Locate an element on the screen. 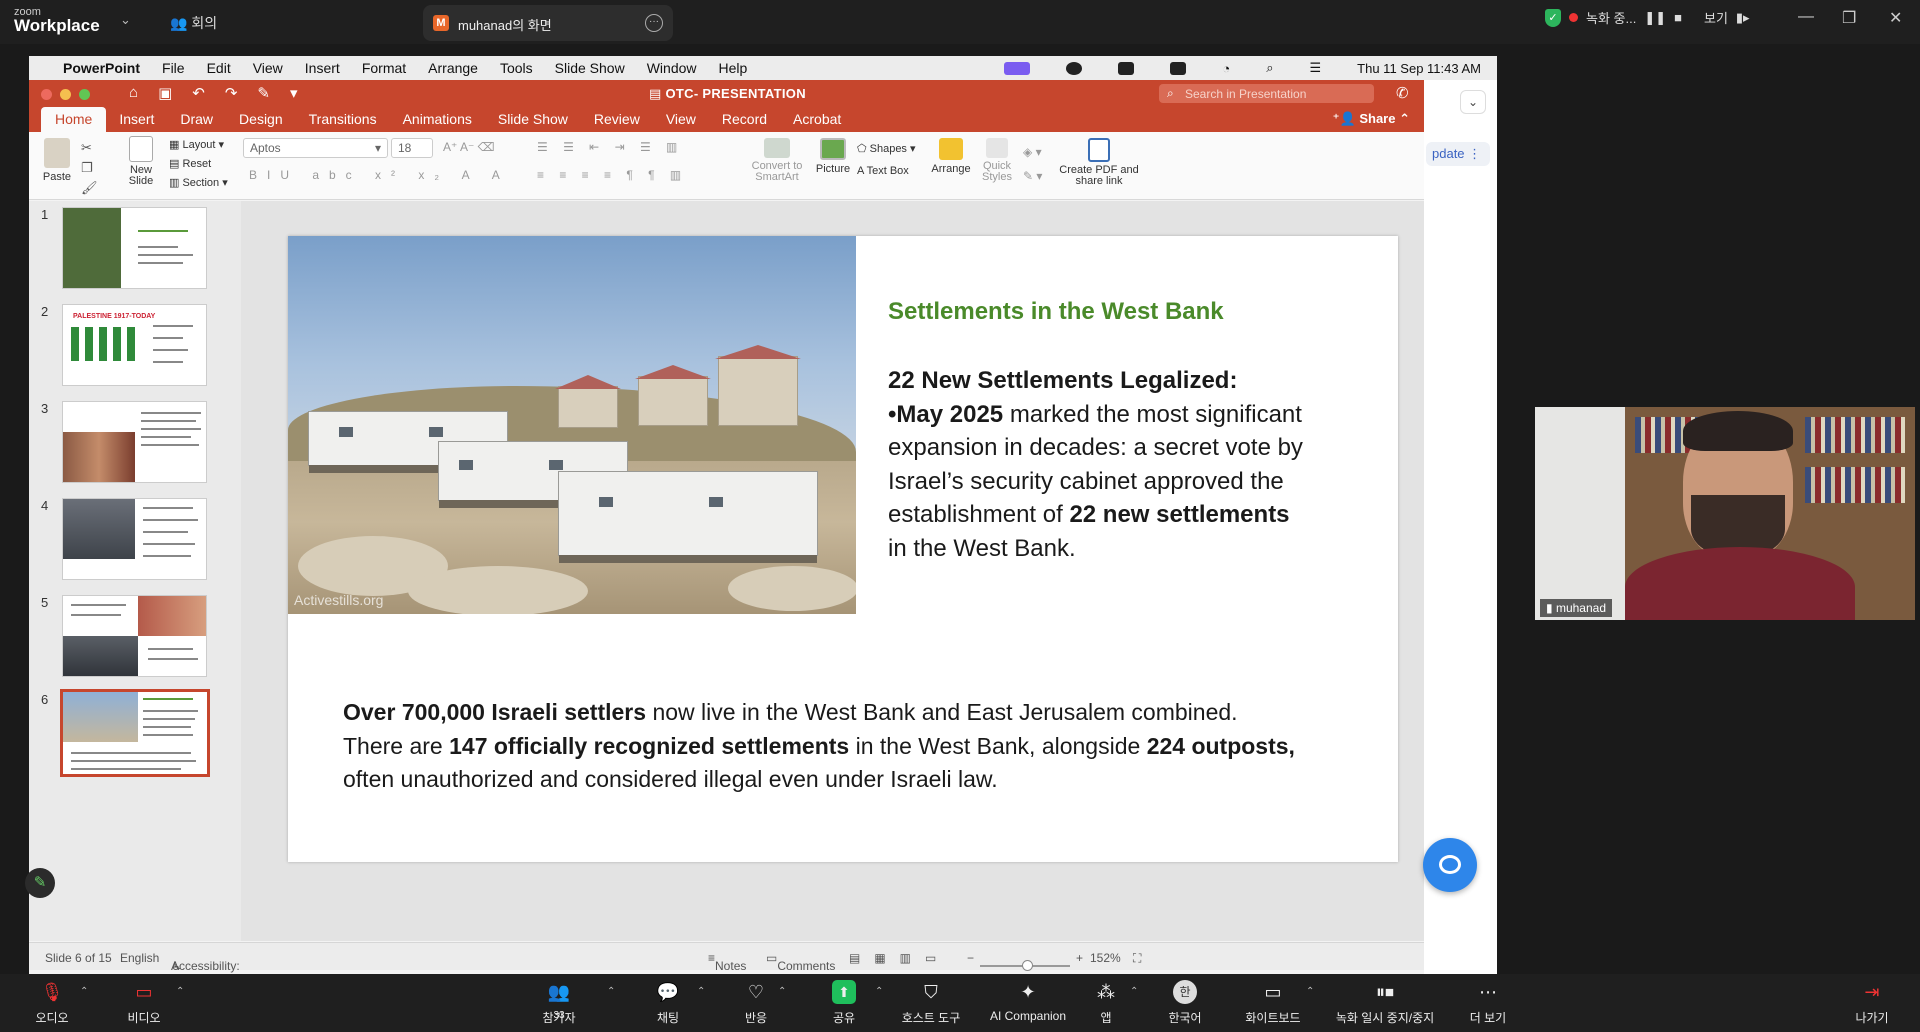  menu-edit: Edit is located at coordinates (219, 68).